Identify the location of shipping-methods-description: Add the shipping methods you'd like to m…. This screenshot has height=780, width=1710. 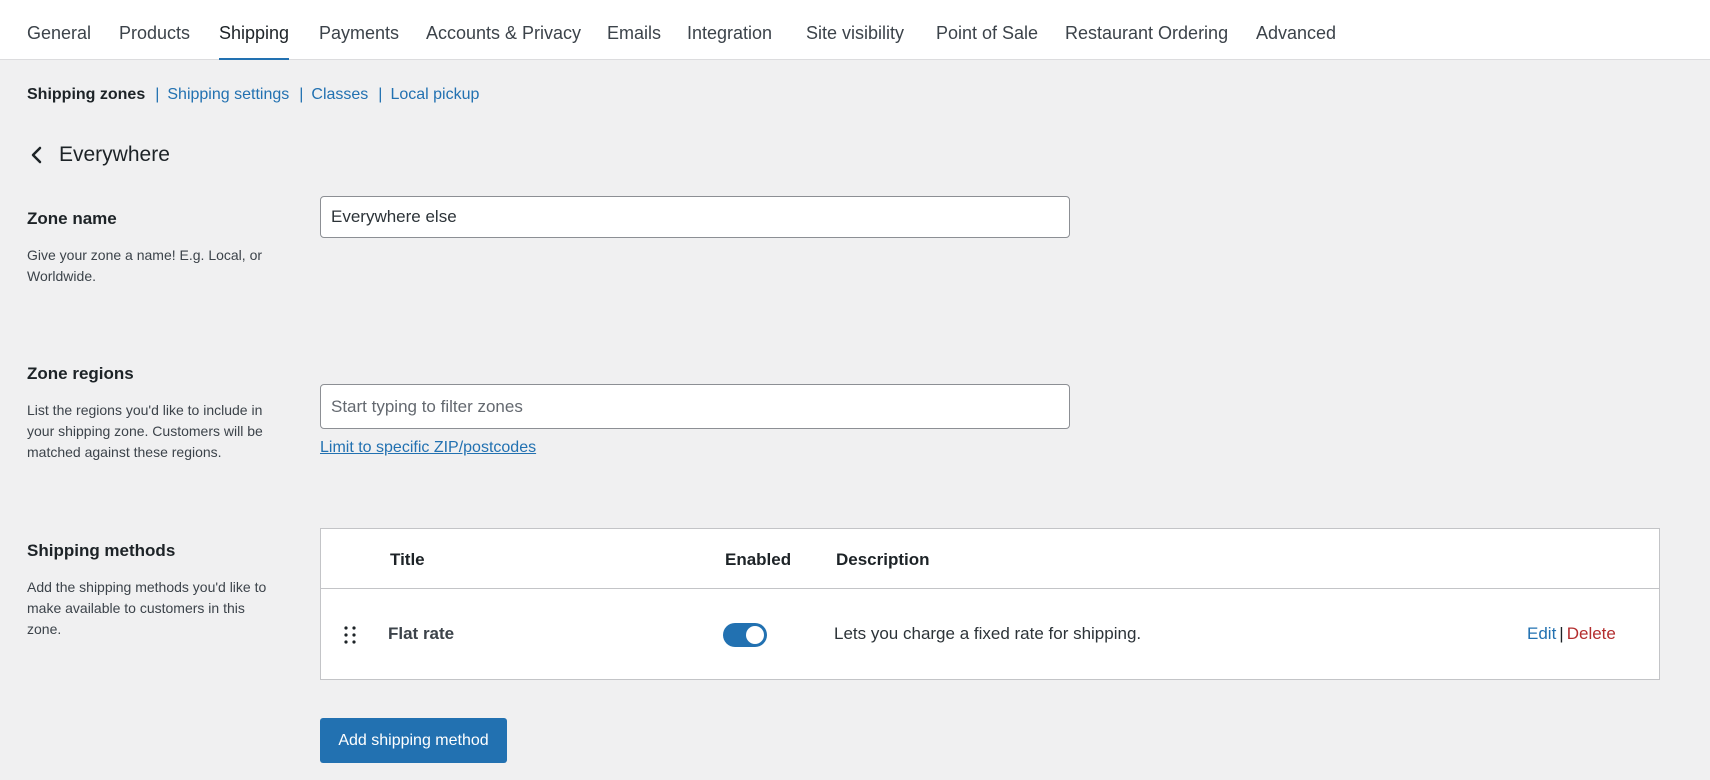
(147, 608).